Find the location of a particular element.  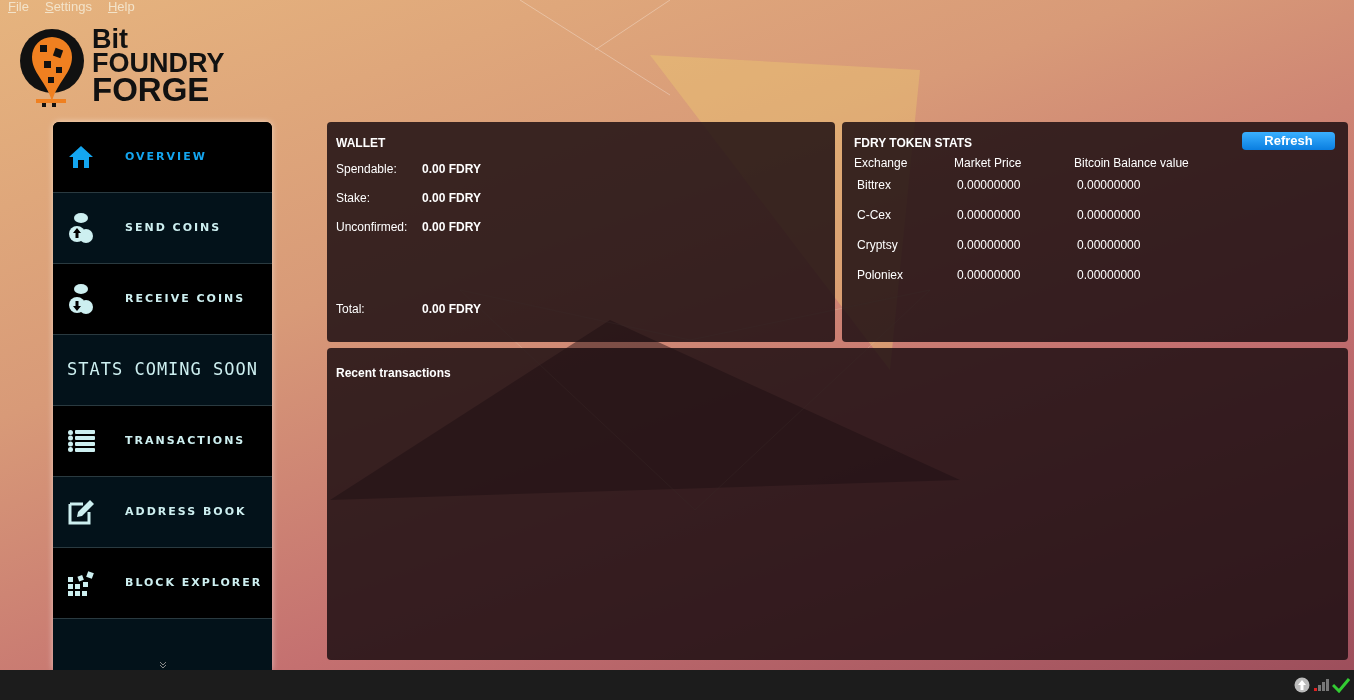

double-chevron-down-icon is located at coordinates (162, 665).